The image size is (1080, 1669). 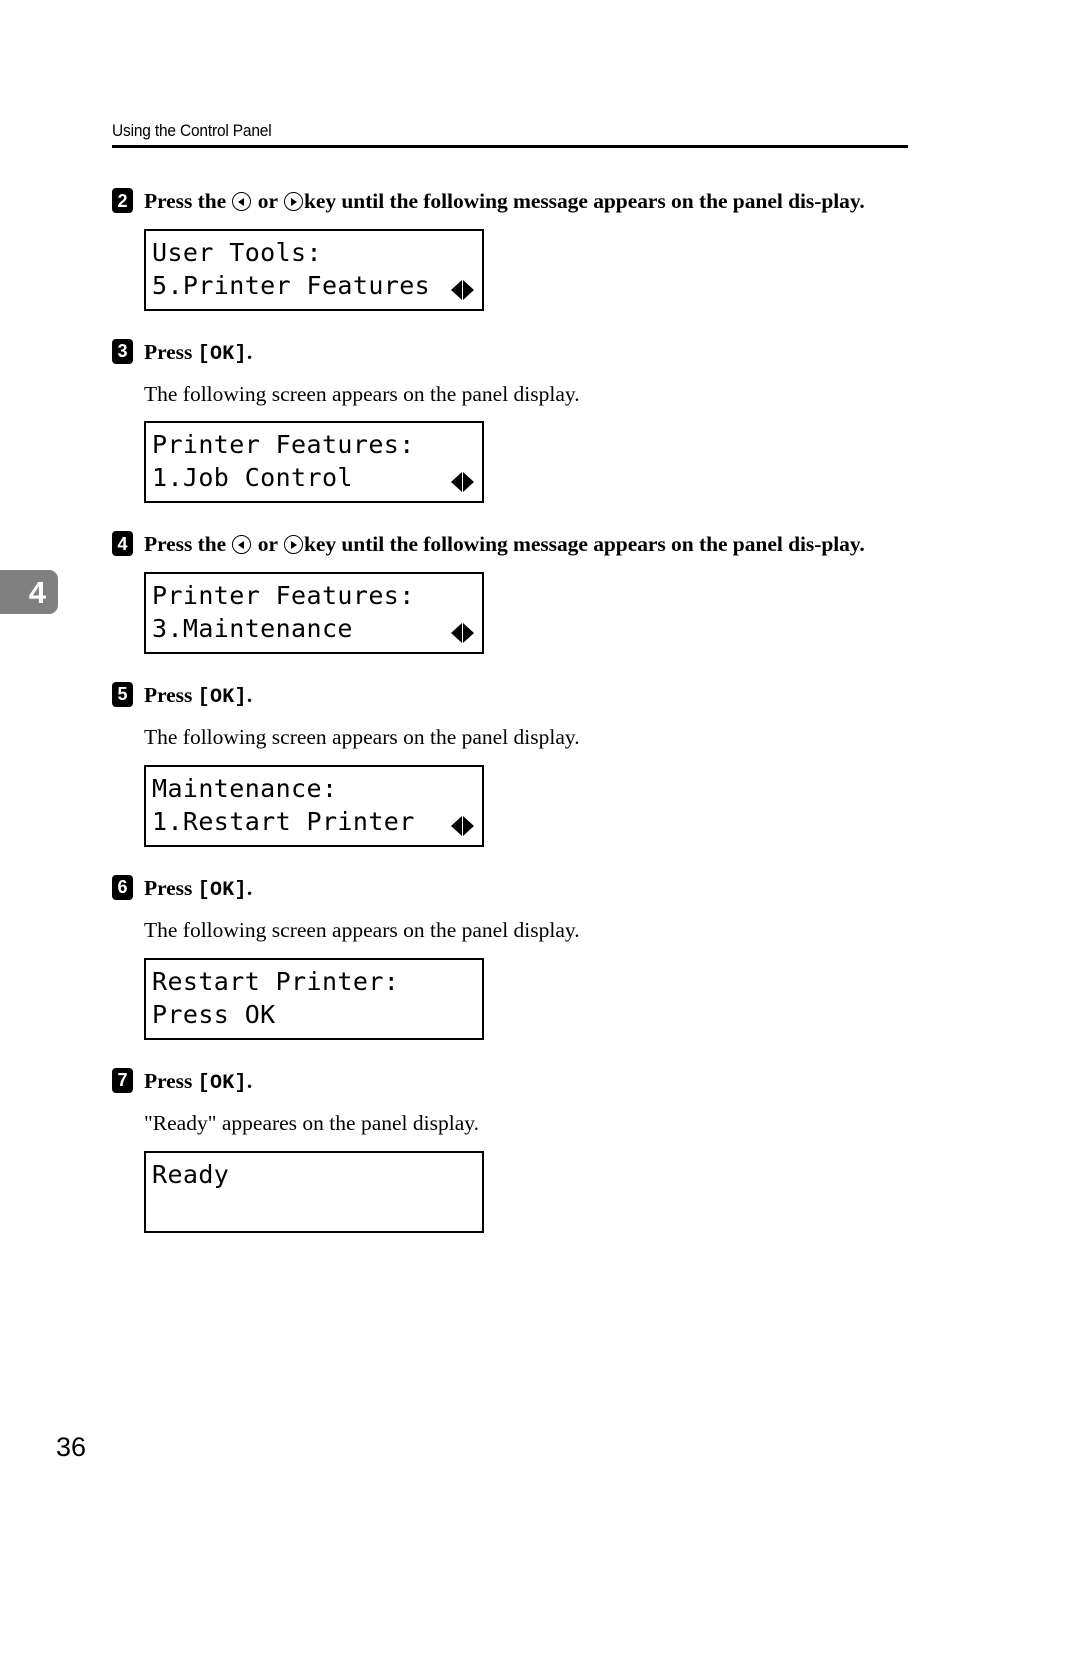 What do you see at coordinates (191, 1174) in the screenshot?
I see `lcd-panel-6-line-1: Ready` at bounding box center [191, 1174].